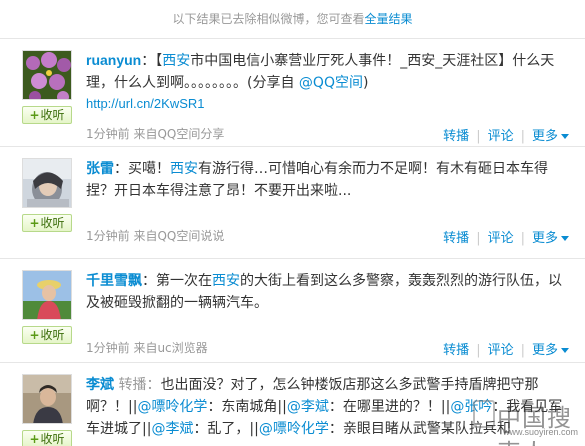  What do you see at coordinates (389, 19) in the screenshot?
I see `full-results-link: 全量结果` at bounding box center [389, 19].